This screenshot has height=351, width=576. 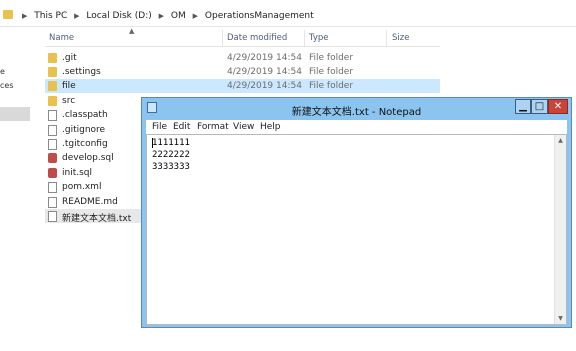 I want to click on vertical-scrollbar: ▲ ▼, so click(x=560, y=229).